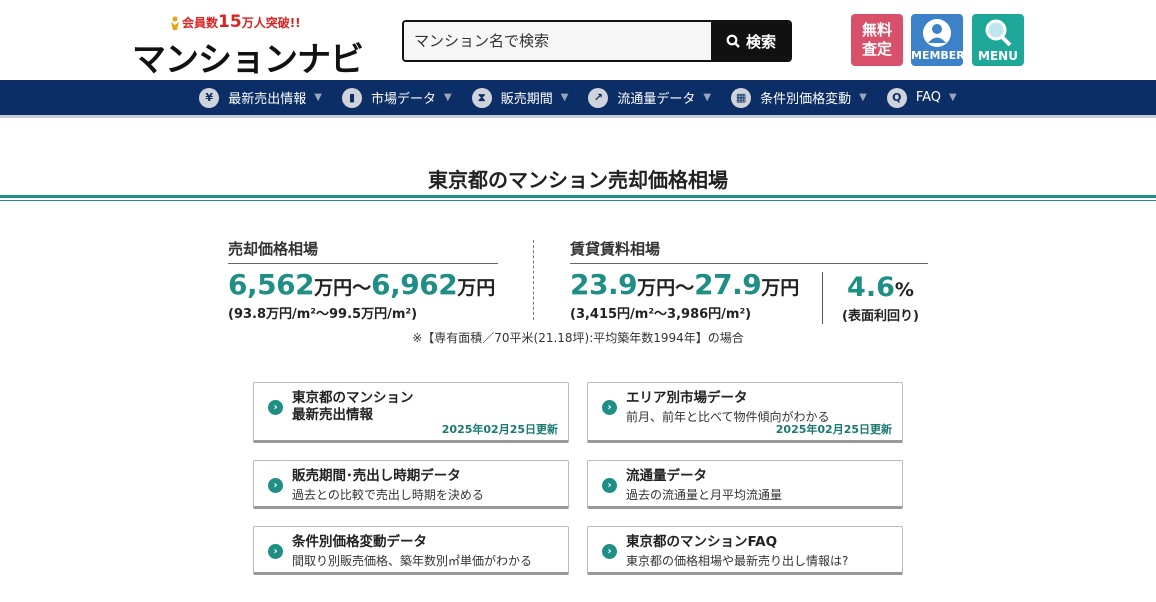 This screenshot has width=1156, height=602. I want to click on card-title: 流通量データ, so click(666, 476).